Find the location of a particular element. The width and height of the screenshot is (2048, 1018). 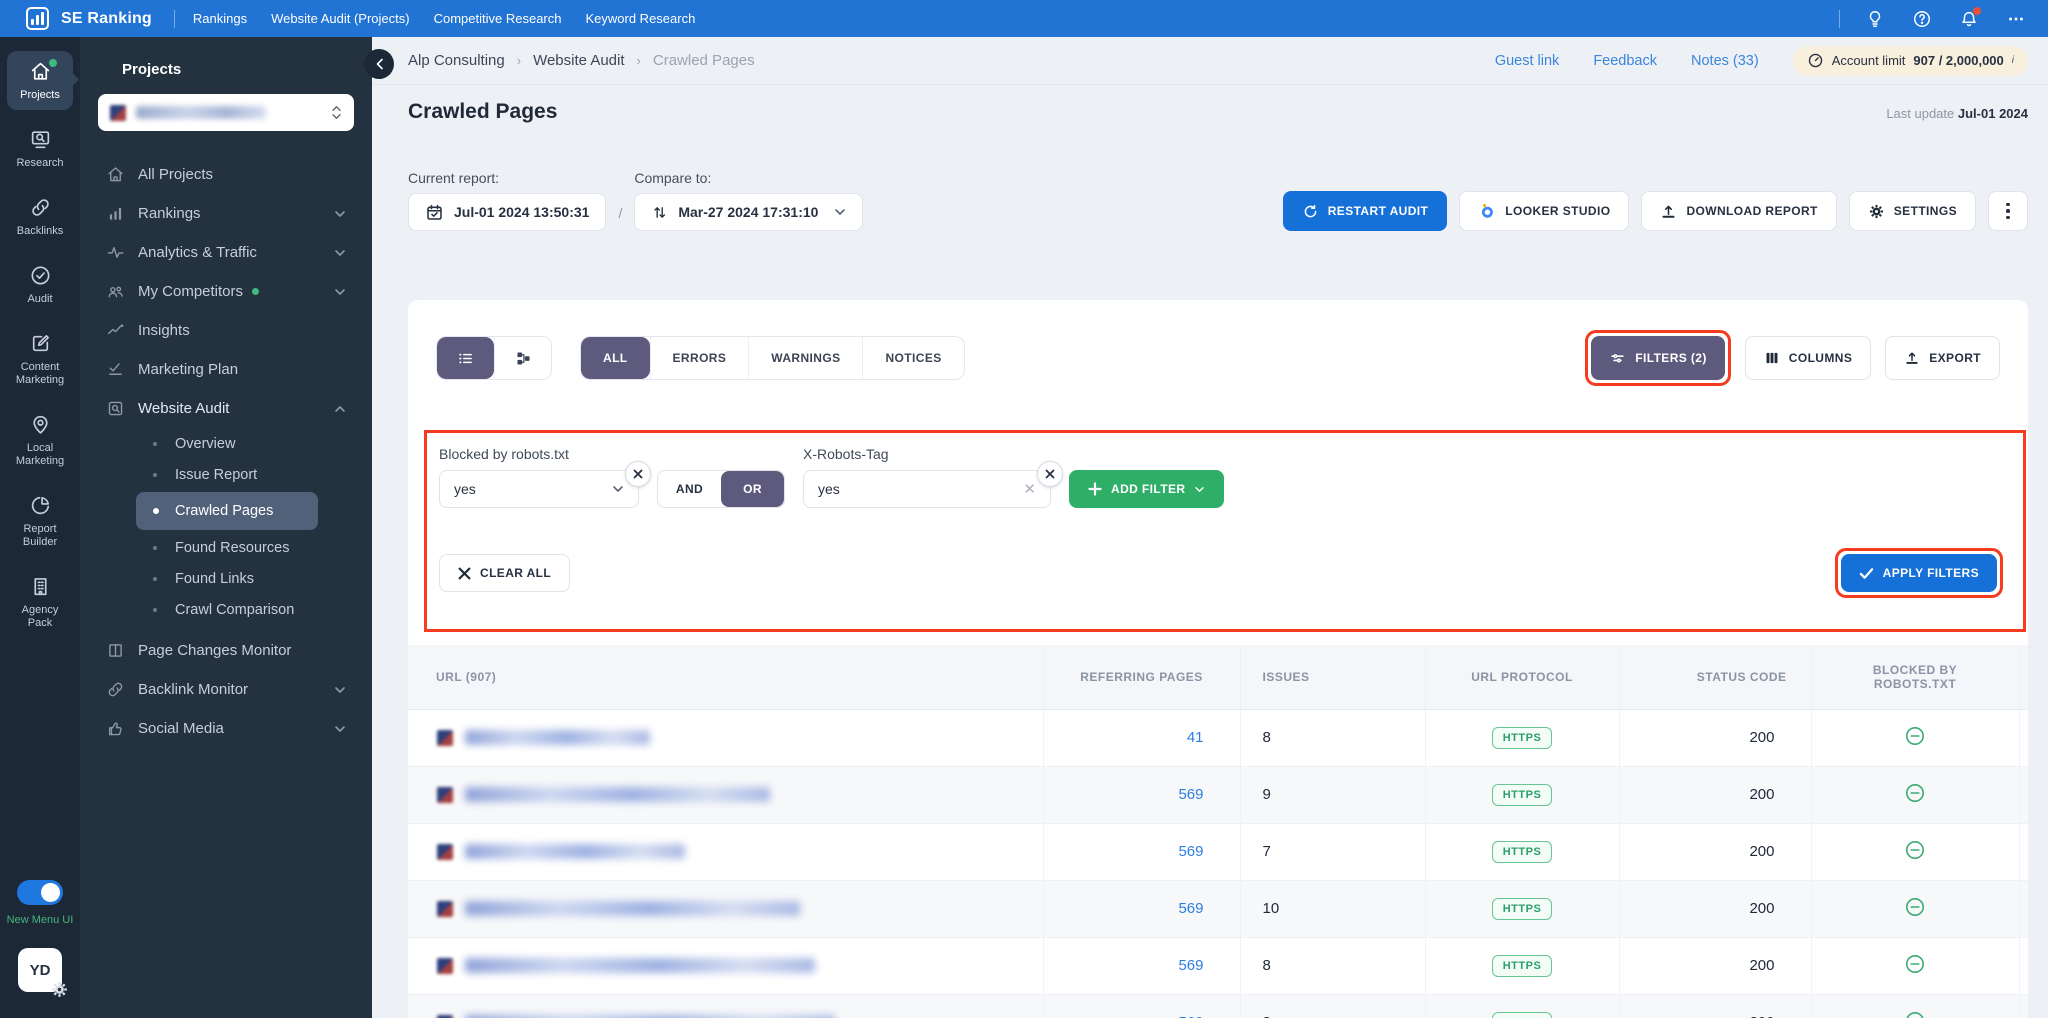

info-mark: i is located at coordinates (2013, 60).